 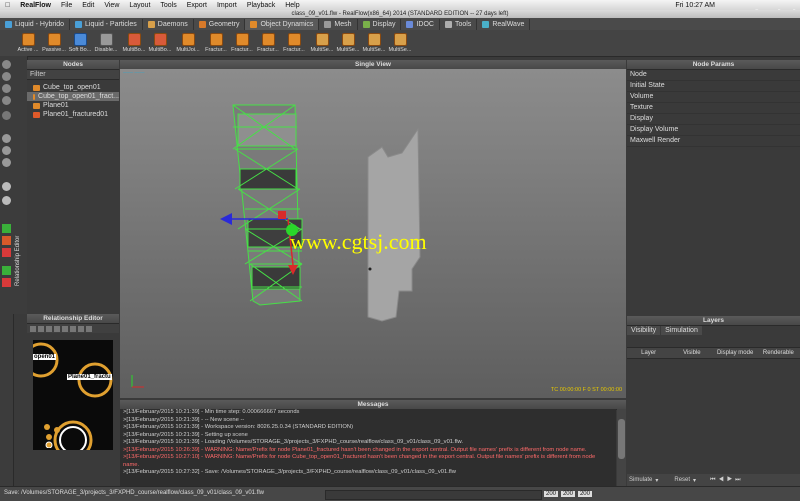 What do you see at coordinates (73, 87) in the screenshot?
I see `node-item: Cube_top_open01` at bounding box center [73, 87].